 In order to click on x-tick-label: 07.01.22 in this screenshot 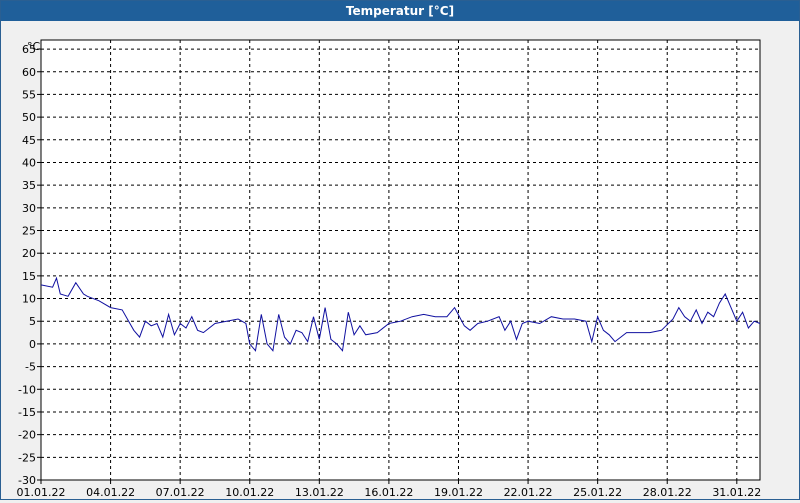, I will do `click(180, 492)`.